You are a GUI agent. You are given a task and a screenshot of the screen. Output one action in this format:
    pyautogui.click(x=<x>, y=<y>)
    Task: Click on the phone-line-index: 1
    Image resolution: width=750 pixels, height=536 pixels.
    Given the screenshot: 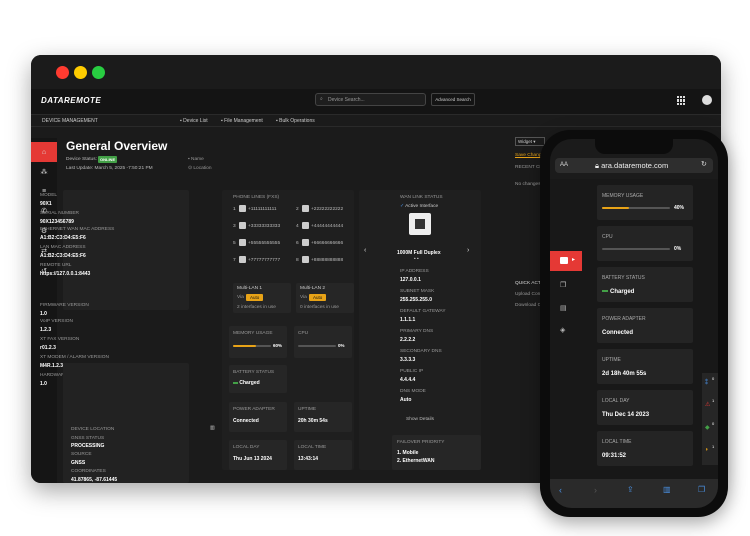 What is the action you would take?
    pyautogui.click(x=234, y=209)
    